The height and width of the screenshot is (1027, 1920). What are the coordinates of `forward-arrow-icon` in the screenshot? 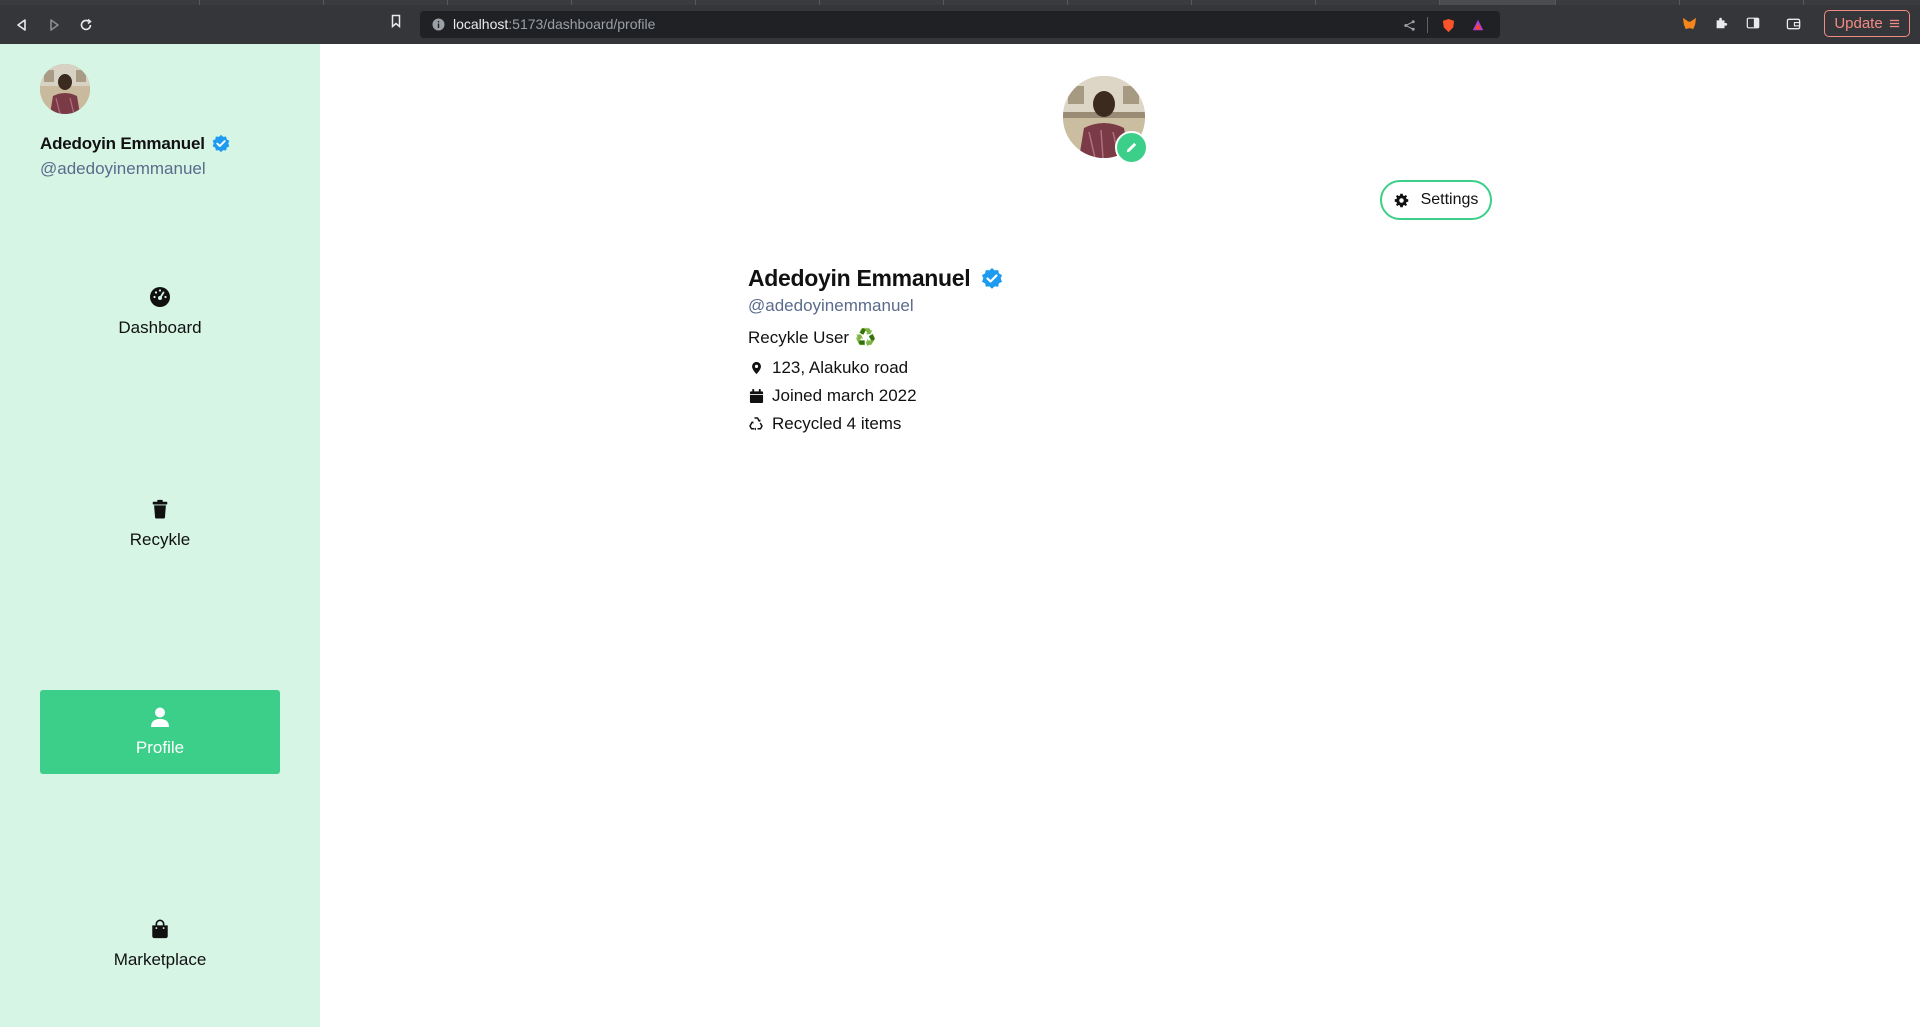 It's located at (54, 25).